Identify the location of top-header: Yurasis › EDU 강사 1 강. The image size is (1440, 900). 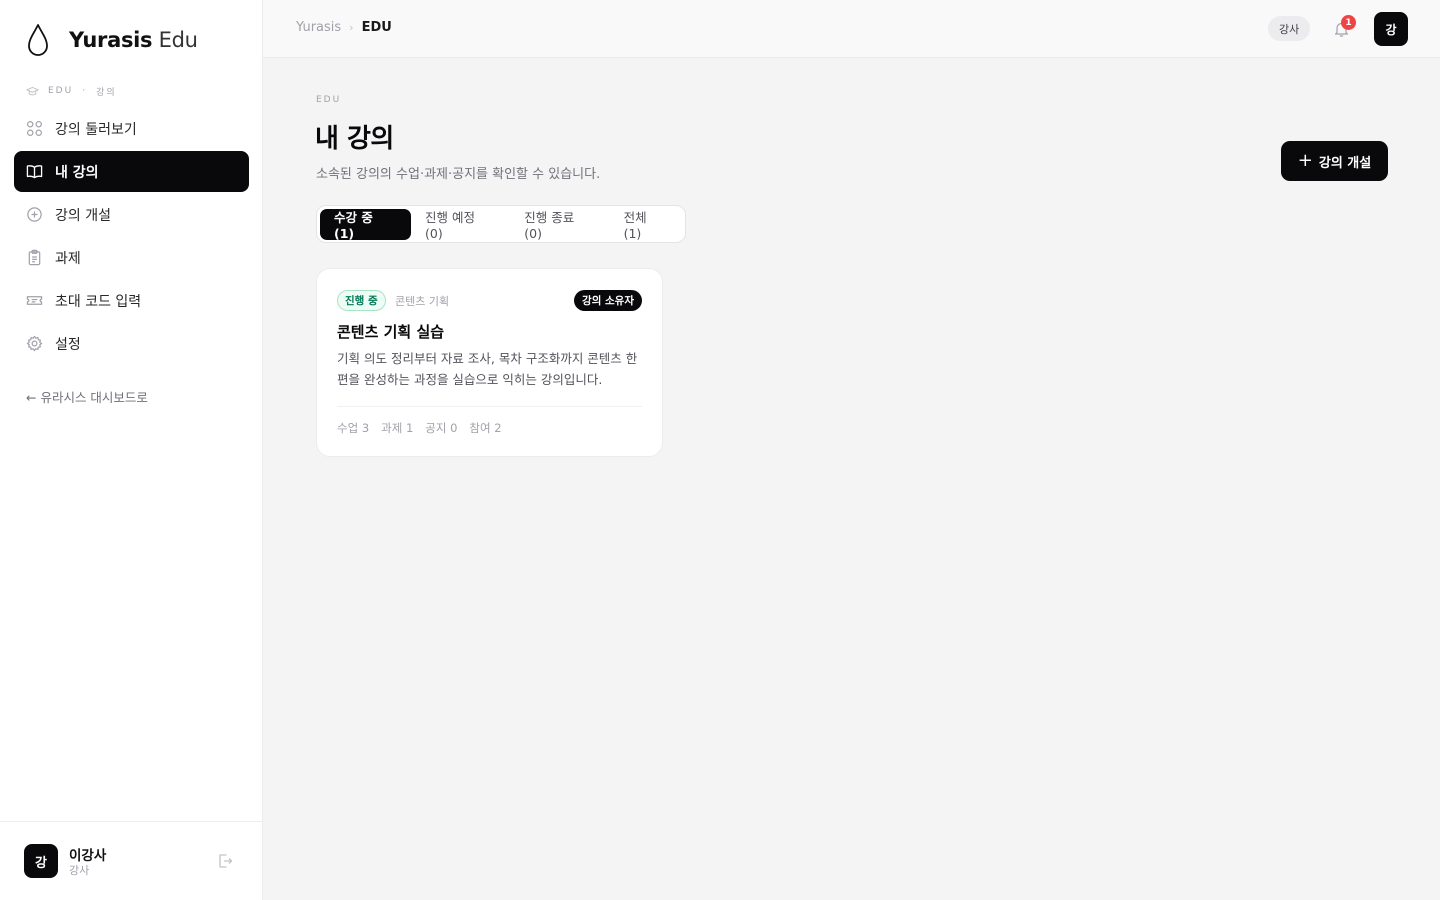
(851, 29).